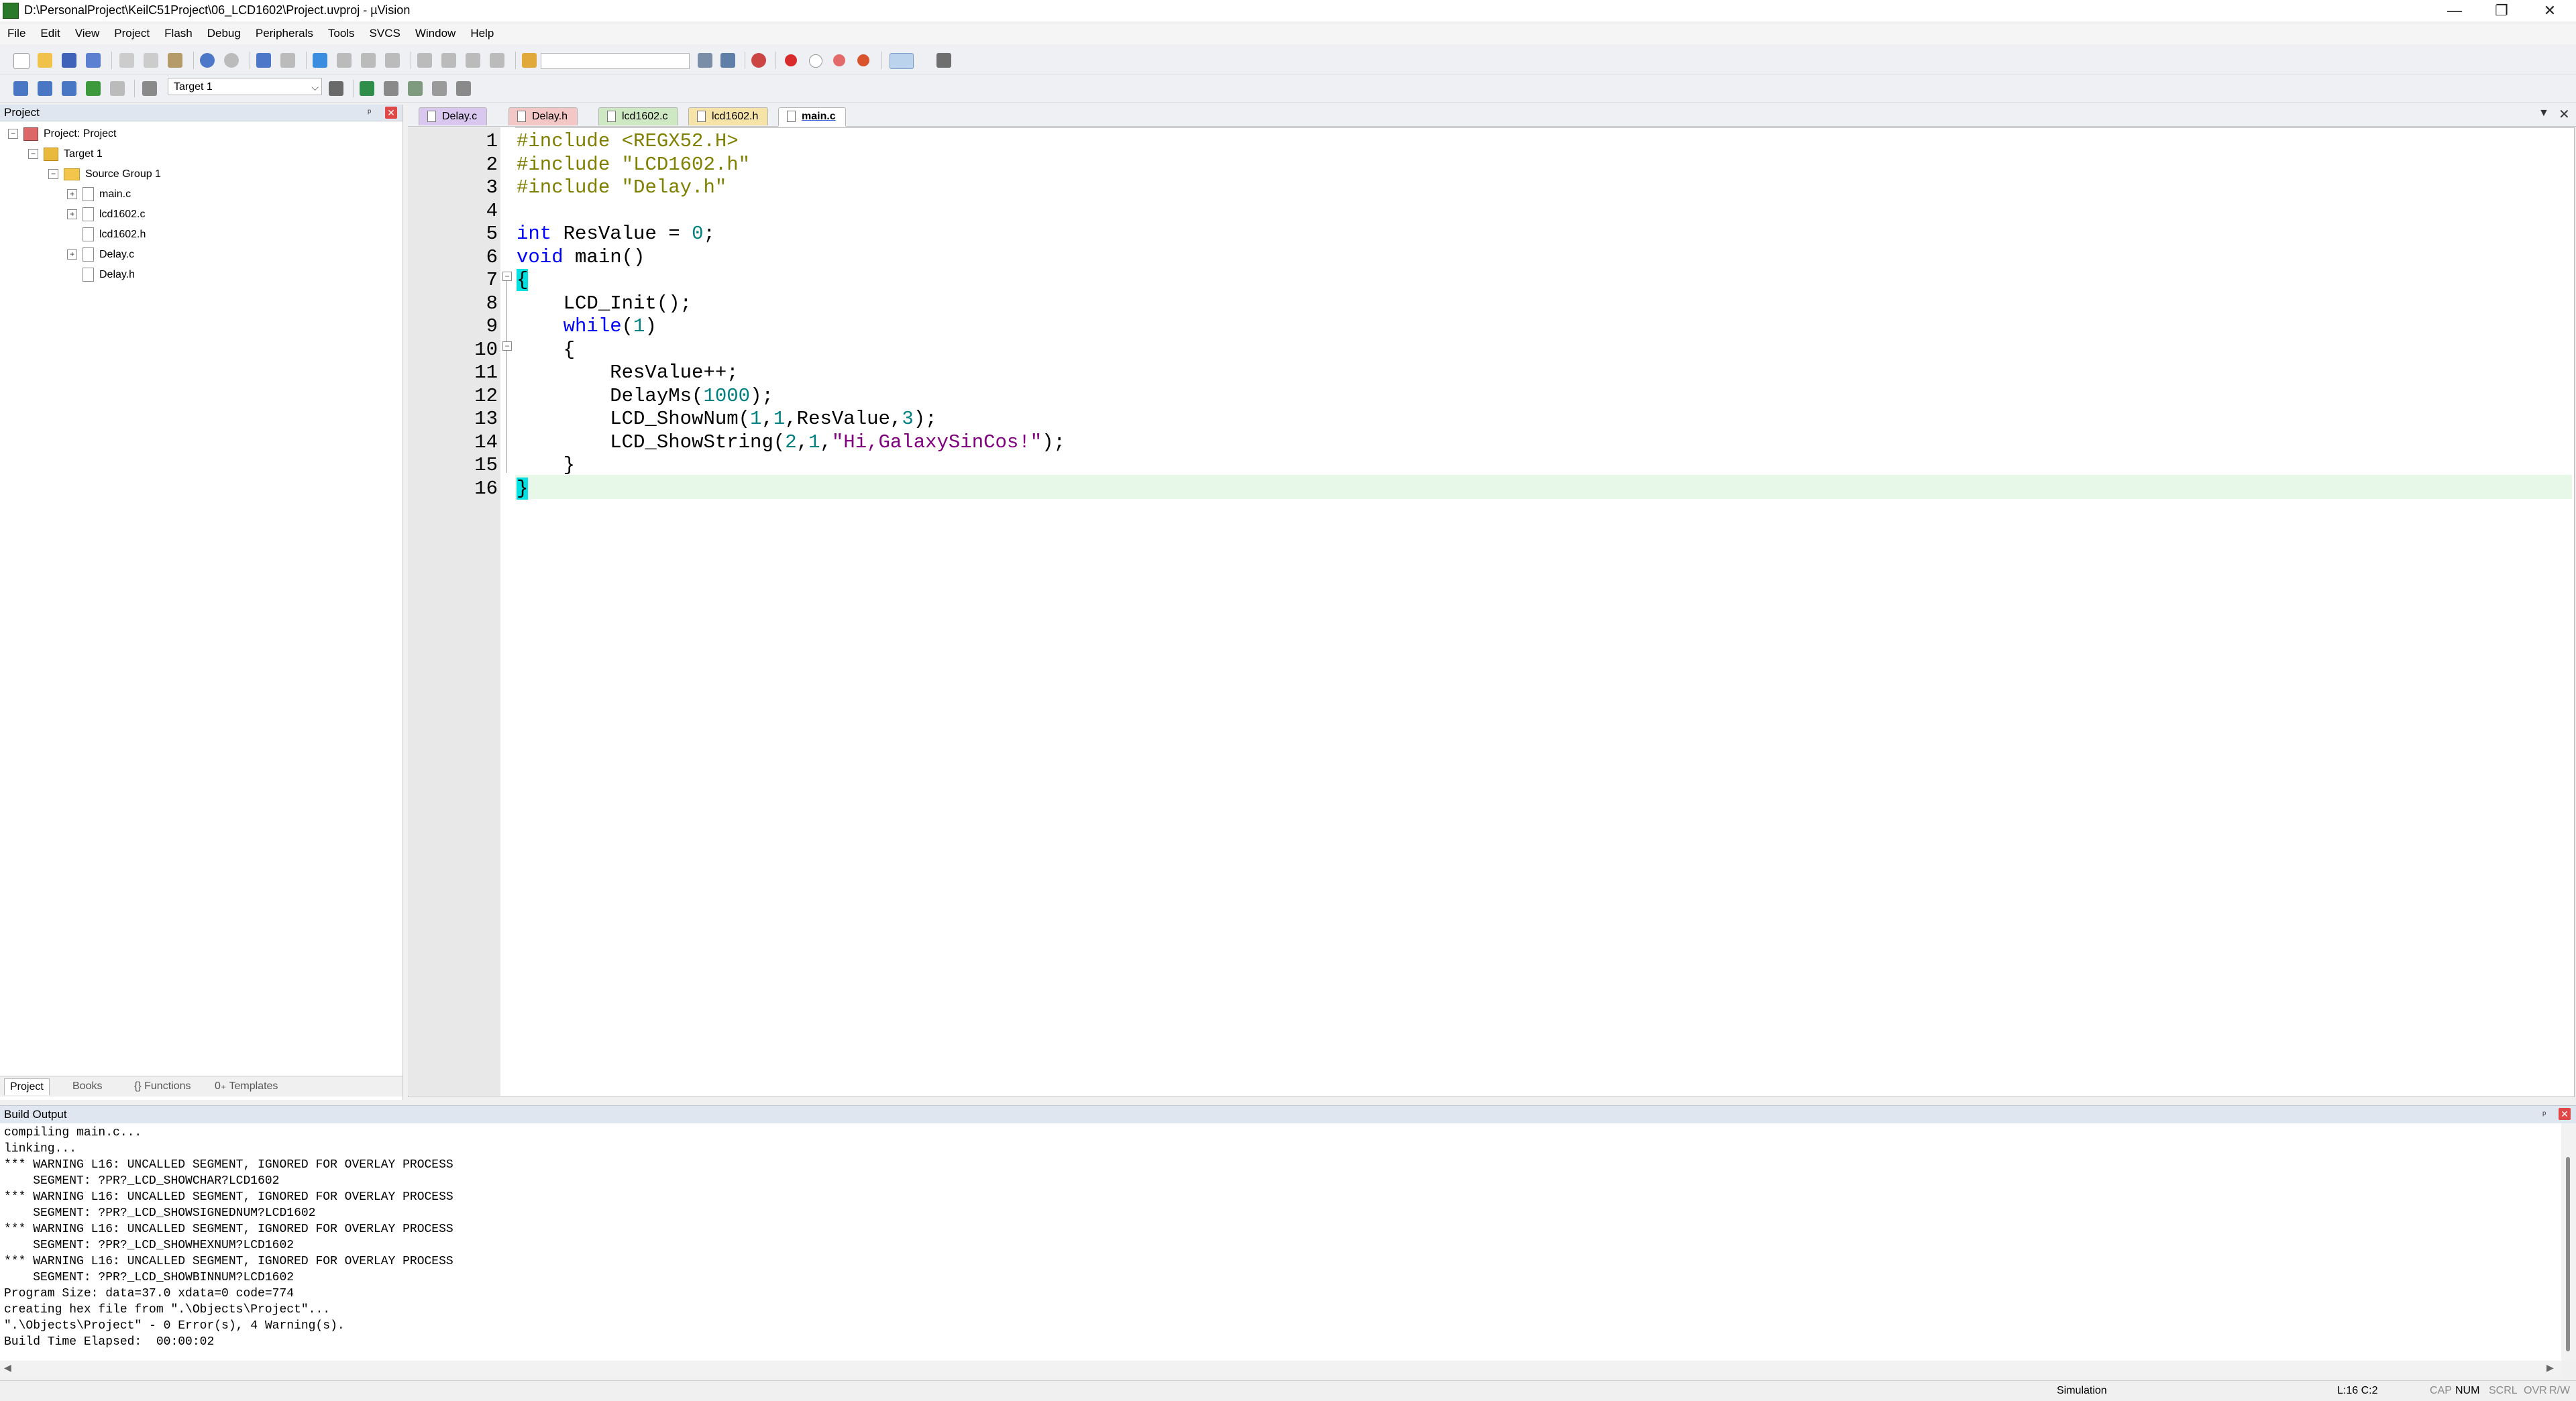 This screenshot has height=1401, width=2576. I want to click on close-window-button: ✕, so click(2549, 10).